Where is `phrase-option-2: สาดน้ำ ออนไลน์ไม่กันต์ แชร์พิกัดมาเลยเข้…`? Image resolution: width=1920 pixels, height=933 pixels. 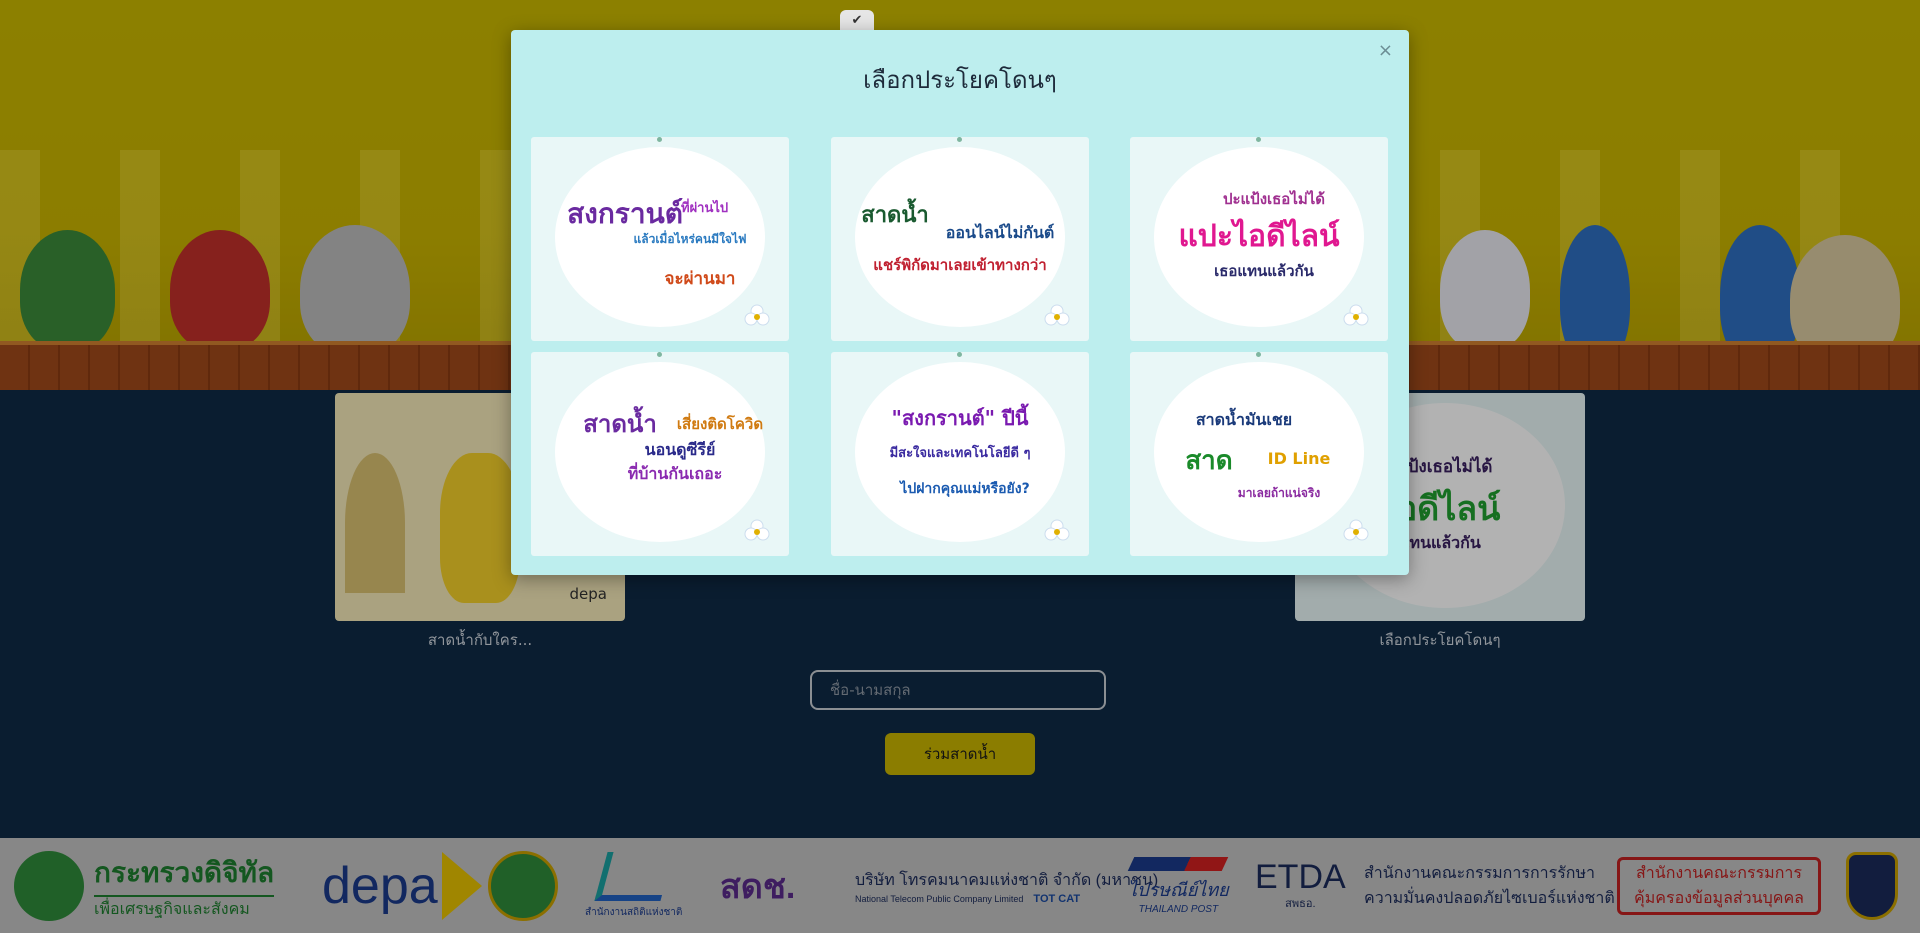
phrase-option-2: สาดน้ำ ออนไลน์ไม่กันต์ แชร์พิกัดมาเลยเข้… is located at coordinates (960, 239).